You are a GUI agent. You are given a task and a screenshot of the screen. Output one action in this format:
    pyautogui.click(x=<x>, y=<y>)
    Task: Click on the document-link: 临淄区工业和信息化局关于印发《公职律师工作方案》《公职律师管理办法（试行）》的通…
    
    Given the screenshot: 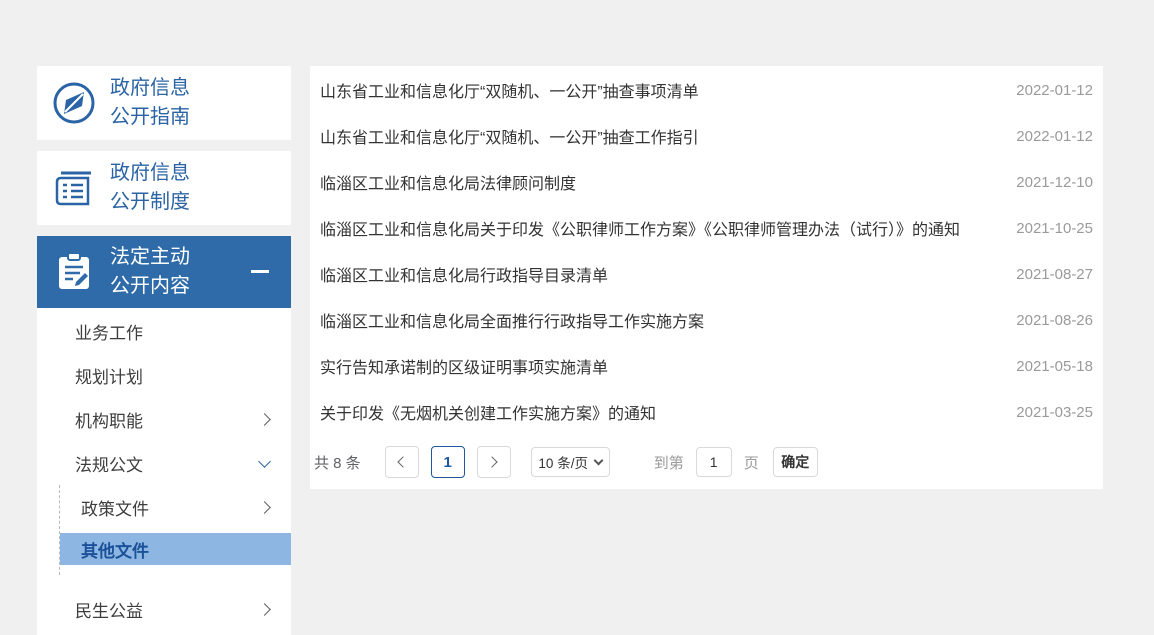 What is the action you would take?
    pyautogui.click(x=640, y=228)
    